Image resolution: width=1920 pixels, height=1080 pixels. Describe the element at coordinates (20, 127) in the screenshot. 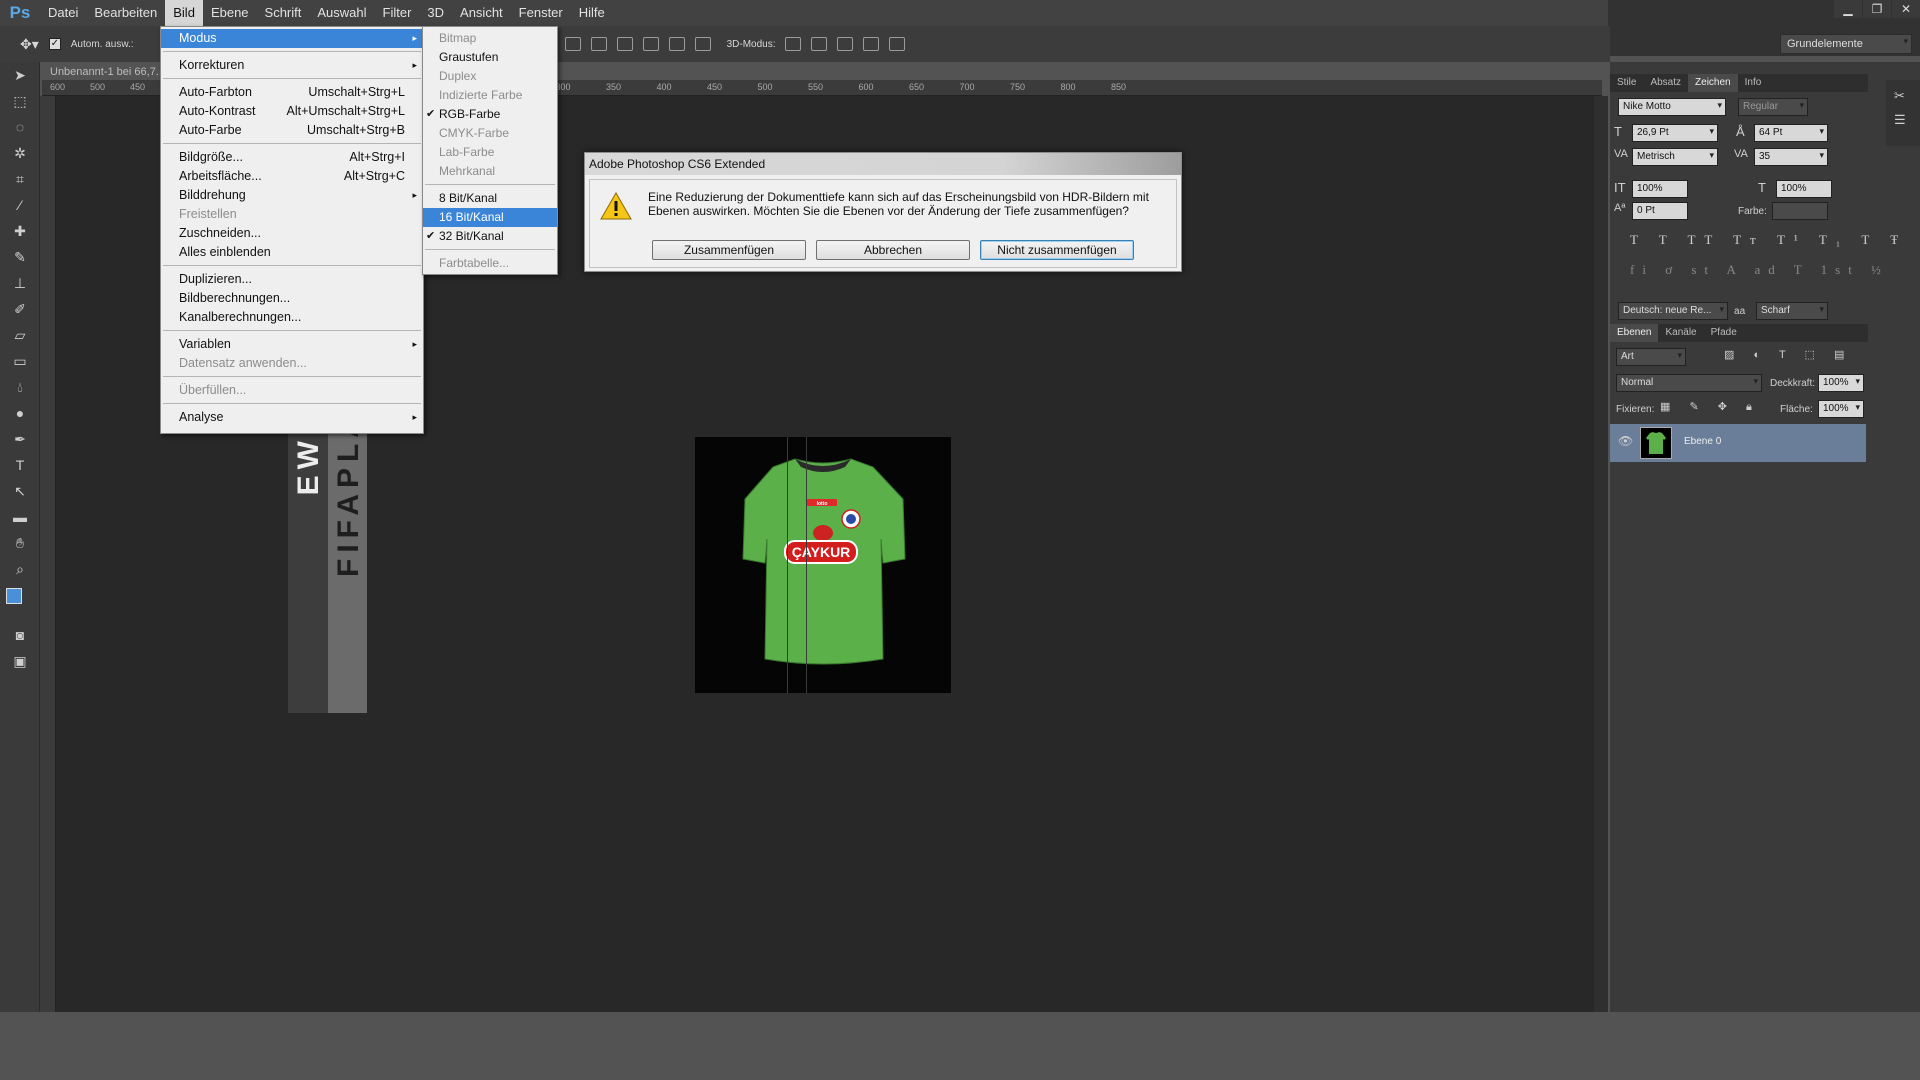

I see `lasso-tool-icon: ◌` at that location.